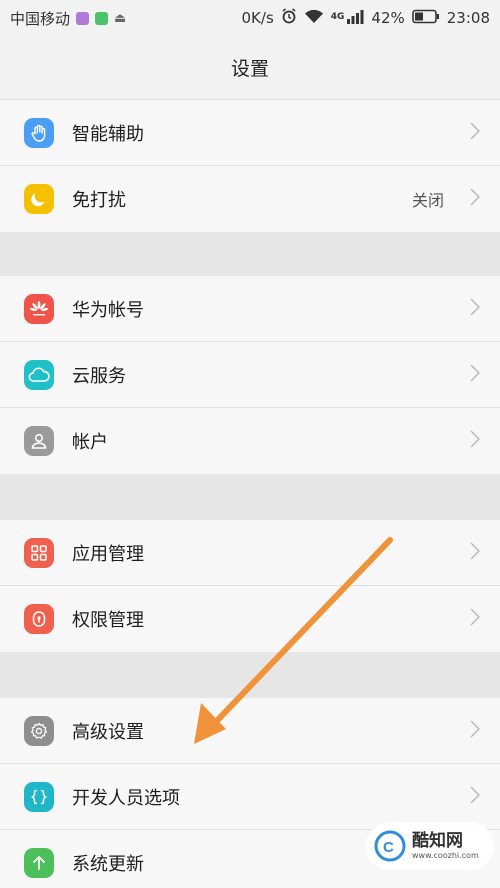 This screenshot has height=888, width=500. I want to click on watermark-url: www.coozhi.com, so click(445, 855).